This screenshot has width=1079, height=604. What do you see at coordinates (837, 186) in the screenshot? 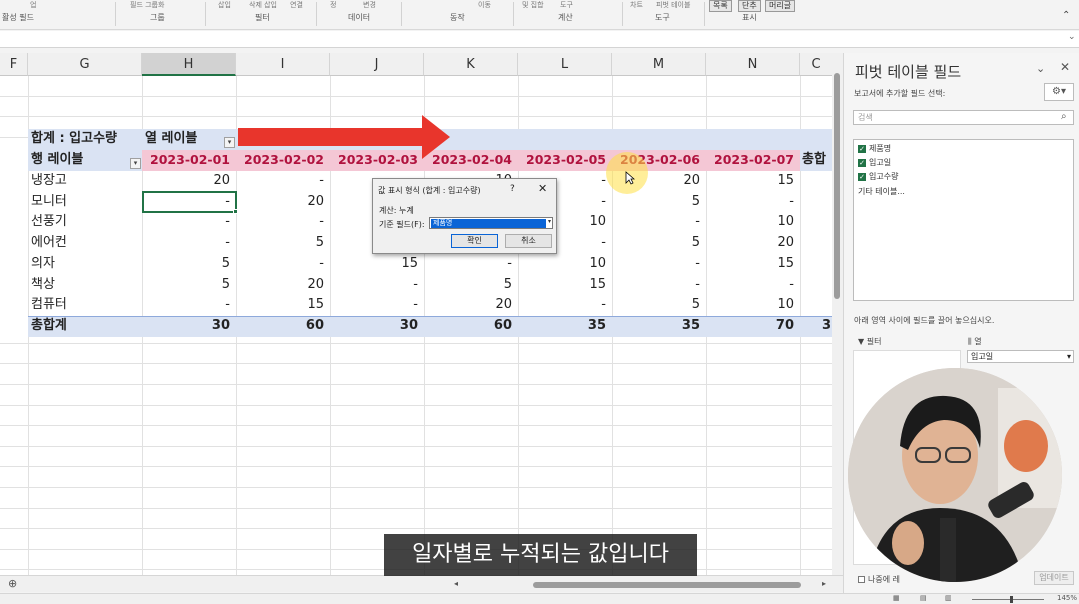
I see `vertical-scrollbar-thumb` at bounding box center [837, 186].